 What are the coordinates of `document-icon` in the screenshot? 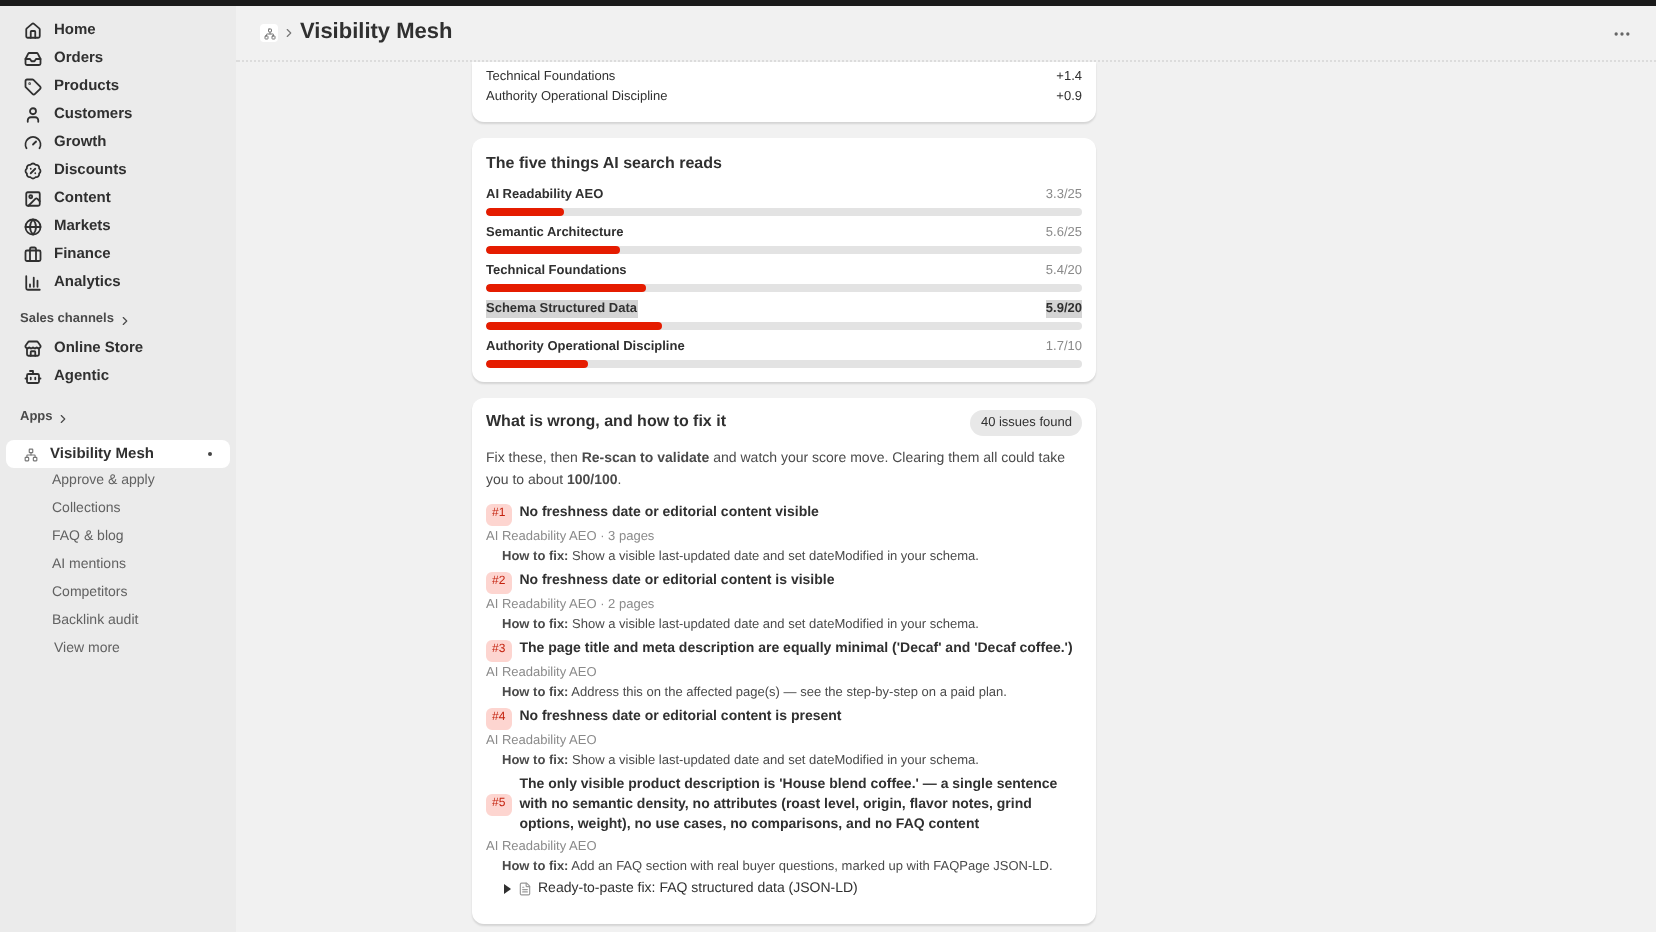 It's located at (525, 888).